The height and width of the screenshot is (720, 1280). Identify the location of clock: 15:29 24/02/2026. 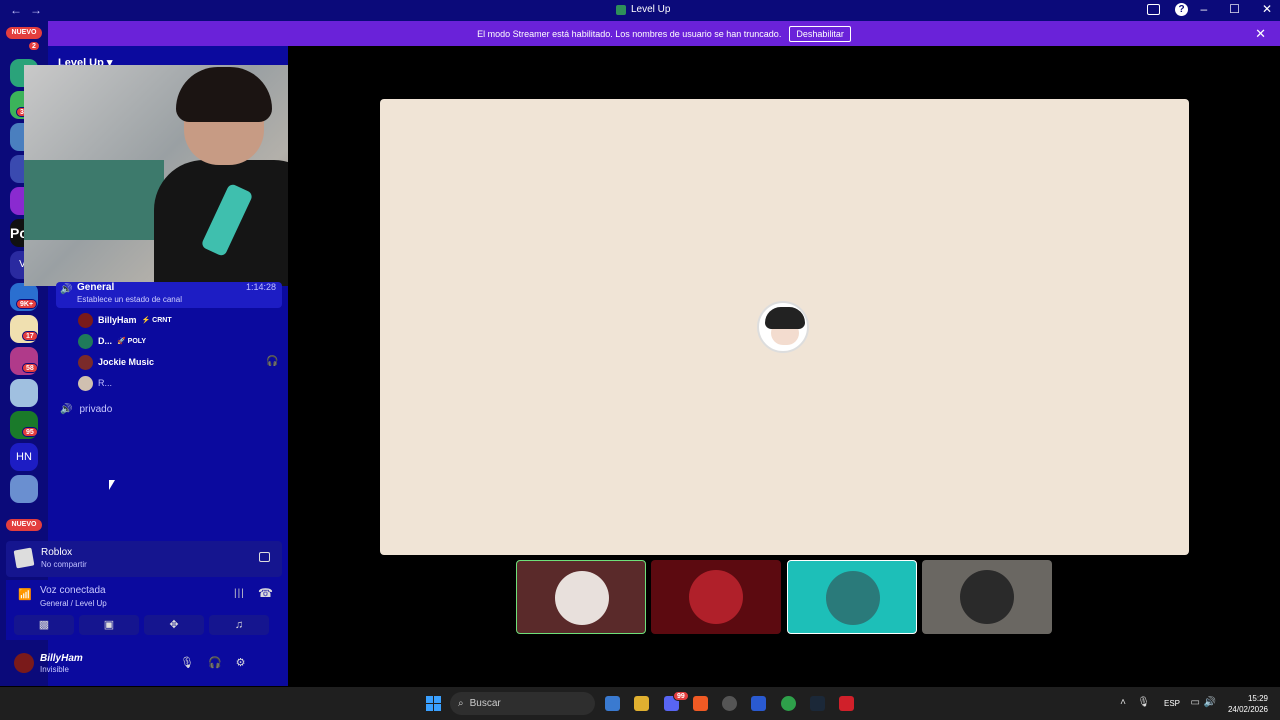
(1248, 704).